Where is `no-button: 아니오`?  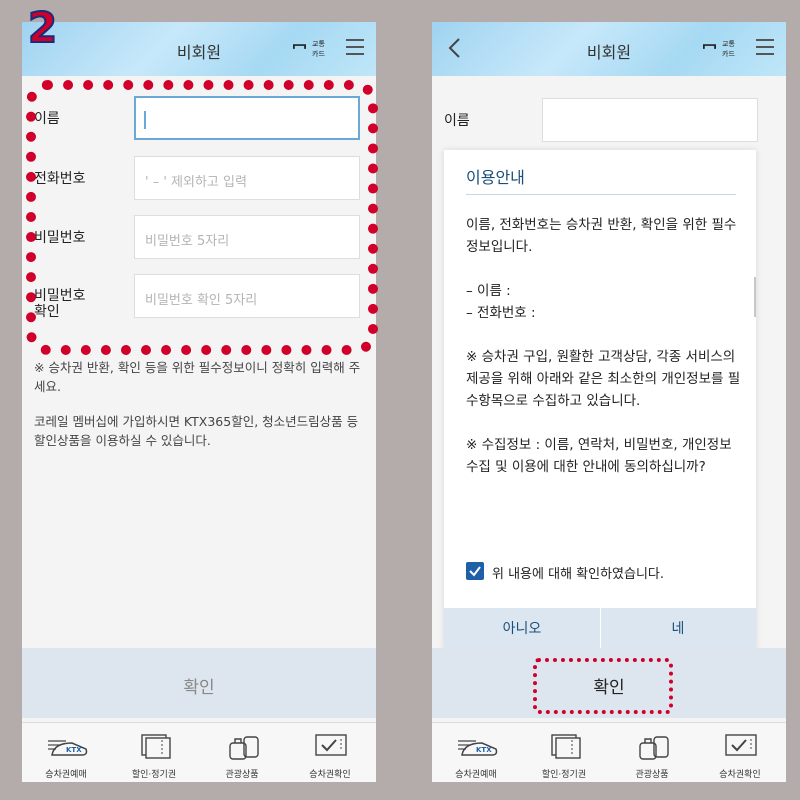 no-button: 아니오 is located at coordinates (522, 629).